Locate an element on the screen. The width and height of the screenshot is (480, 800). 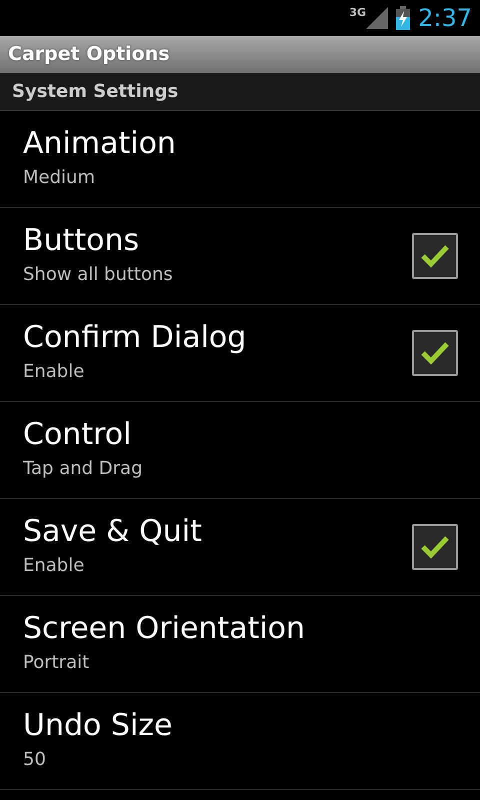
setting-title: Control is located at coordinates (77, 434).